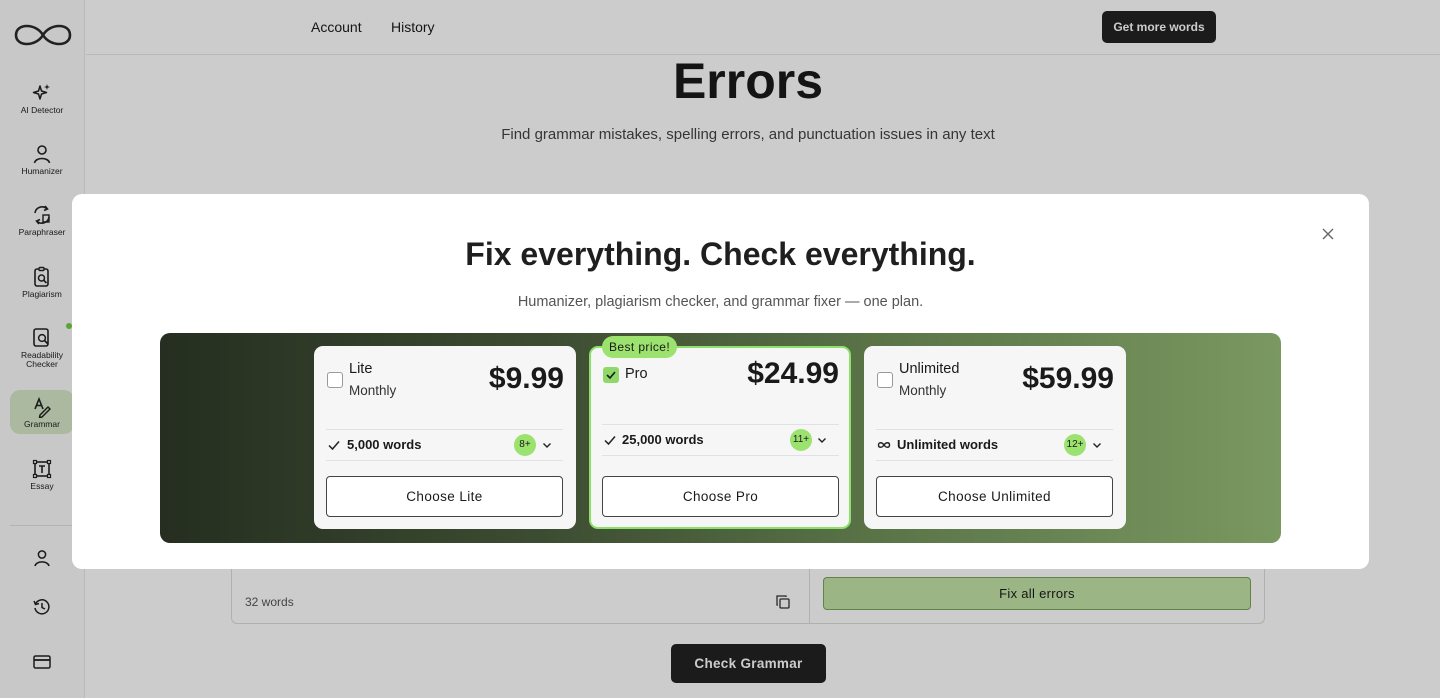  I want to click on plan-price: $59.99, so click(1068, 378).